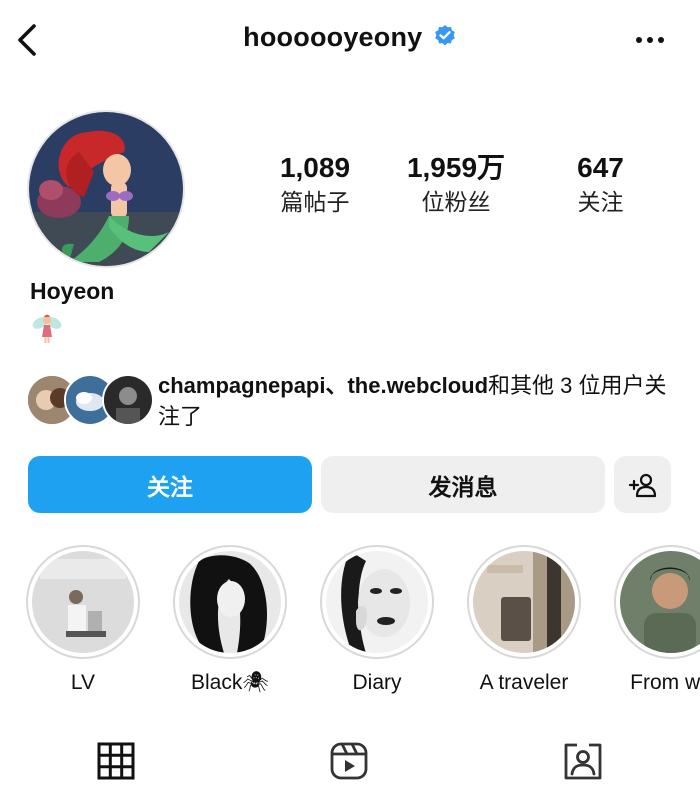 This screenshot has height=794, width=700. I want to click on highlight-label: Black🕷, so click(229, 682).